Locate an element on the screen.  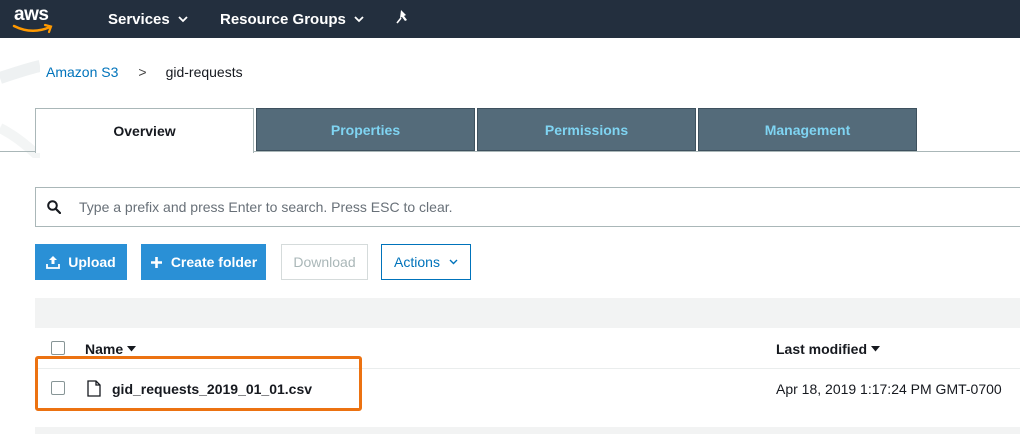
pin-icon is located at coordinates (403, 19).